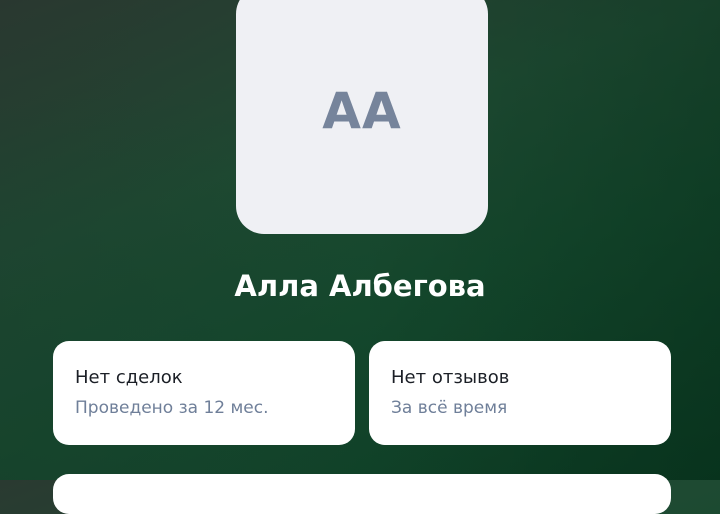 This screenshot has height=514, width=720. I want to click on profile-name: Алла Албегова, so click(360, 286).